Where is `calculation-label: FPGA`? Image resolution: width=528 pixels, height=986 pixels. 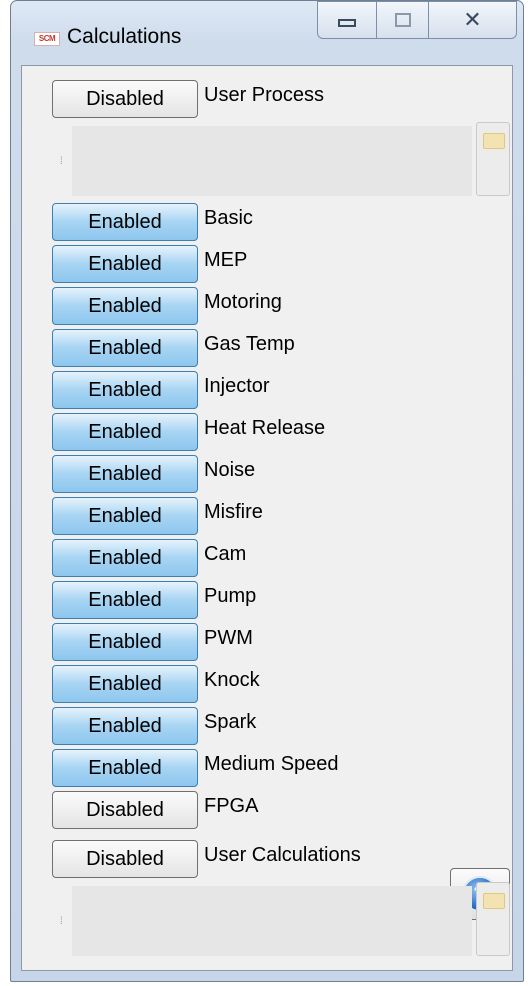
calculation-label: FPGA is located at coordinates (231, 806).